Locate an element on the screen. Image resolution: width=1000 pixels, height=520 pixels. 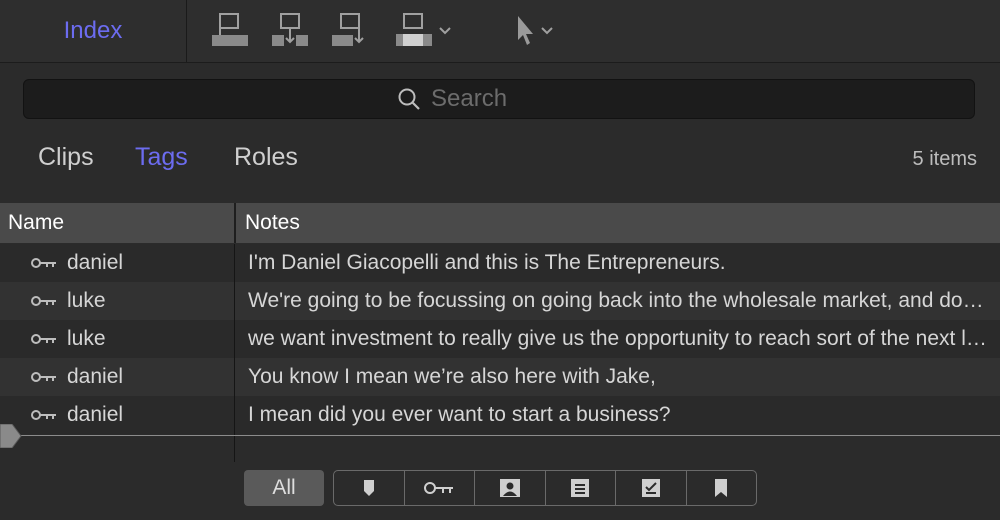
filter-todo-button is located at coordinates (581, 488).